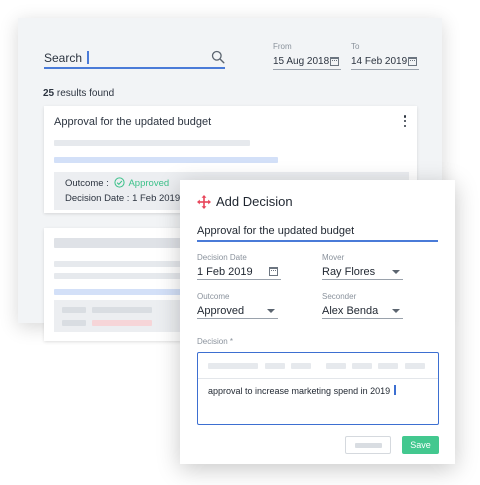 This screenshot has height=485, width=480. I want to click on seconder-select: Alex Benda, so click(362, 311).